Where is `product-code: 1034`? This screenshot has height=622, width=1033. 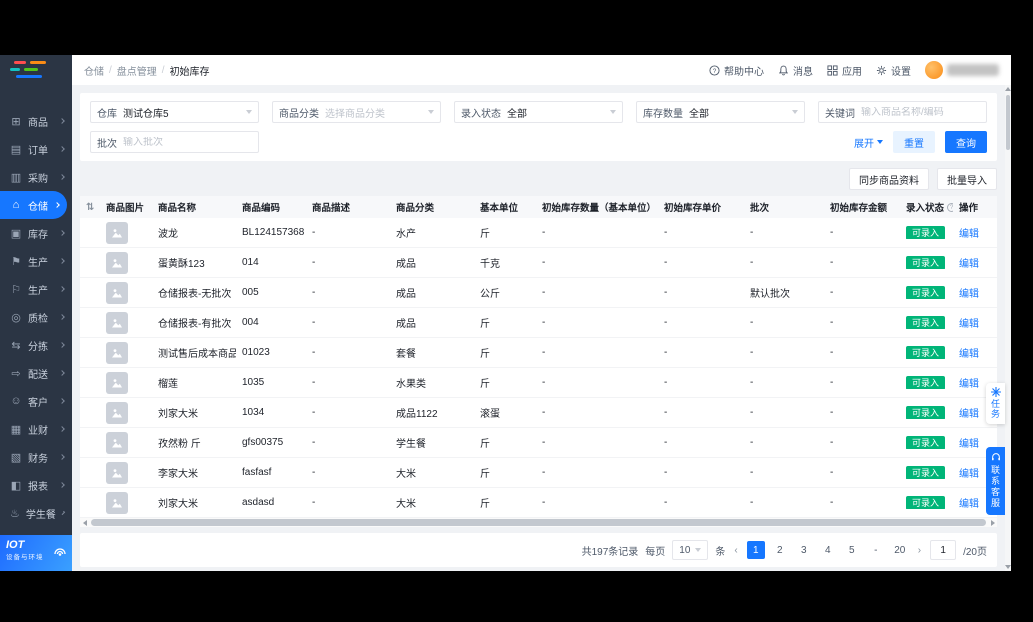
product-code: 1034 is located at coordinates (253, 412).